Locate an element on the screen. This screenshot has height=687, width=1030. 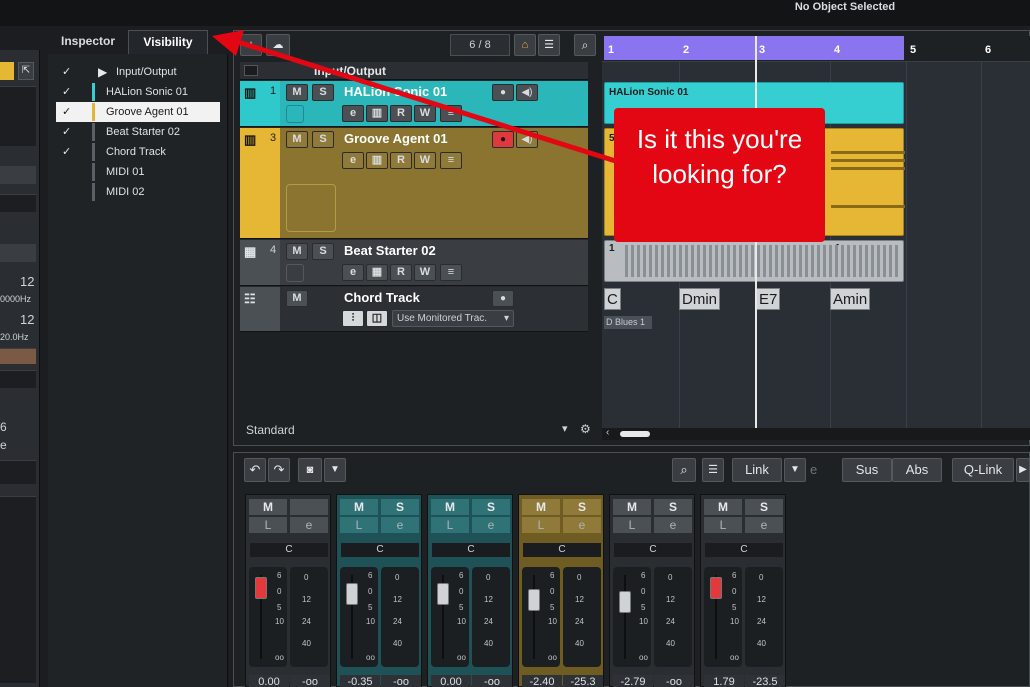
fader-handle is located at coordinates (716, 588).